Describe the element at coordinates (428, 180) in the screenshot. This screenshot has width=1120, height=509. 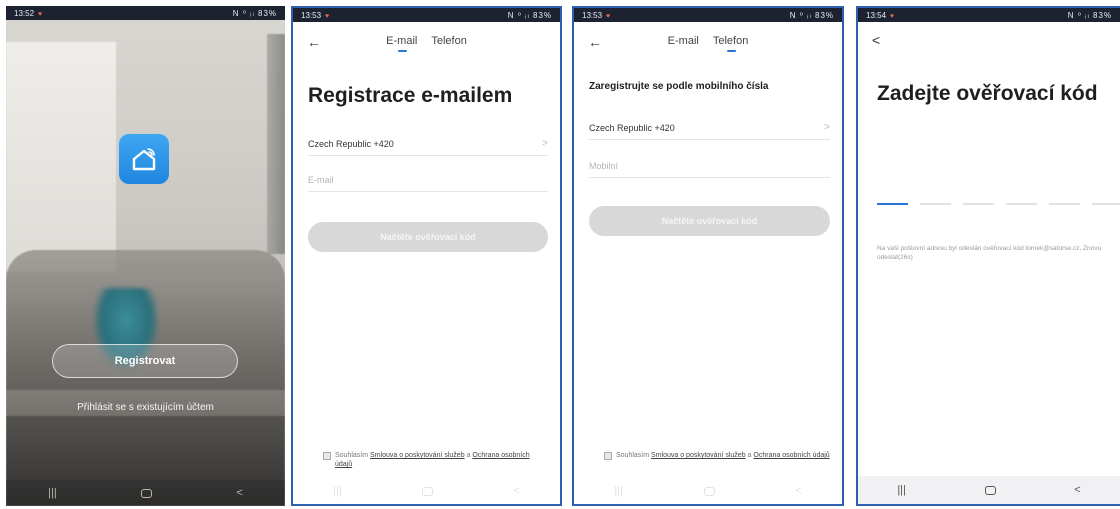
I see `email-field: E-mail` at that location.